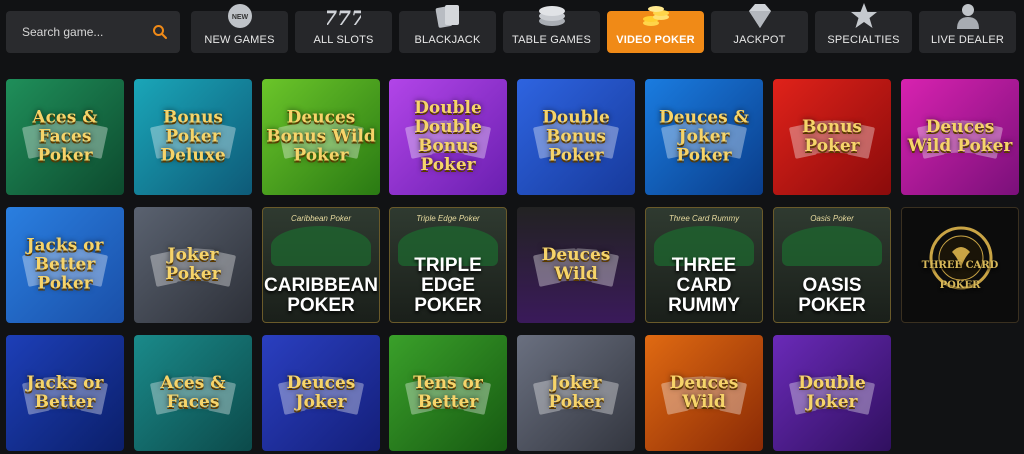 The height and width of the screenshot is (454, 1024). I want to click on dealer-icon, so click(968, 16).